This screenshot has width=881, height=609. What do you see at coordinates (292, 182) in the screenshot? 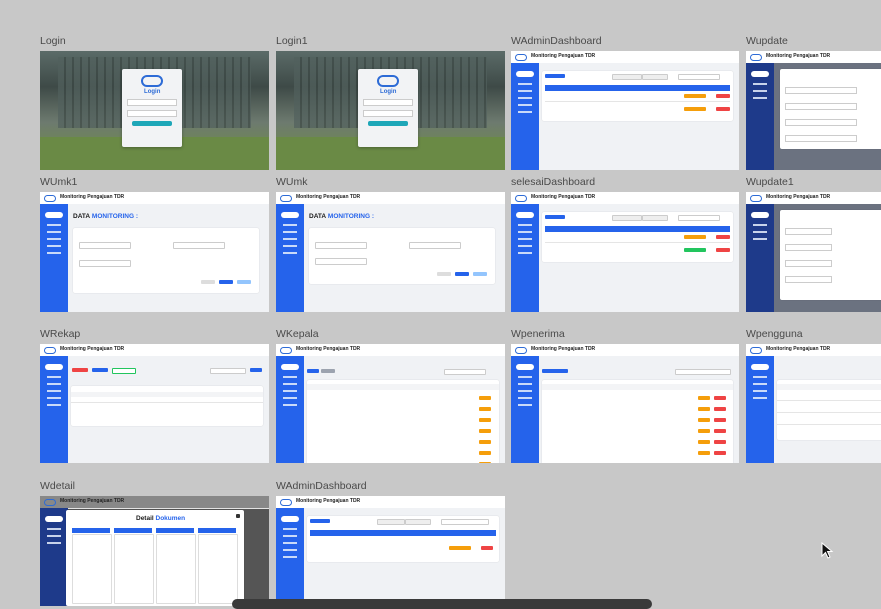
I see `frame-label: WUmk` at bounding box center [292, 182].